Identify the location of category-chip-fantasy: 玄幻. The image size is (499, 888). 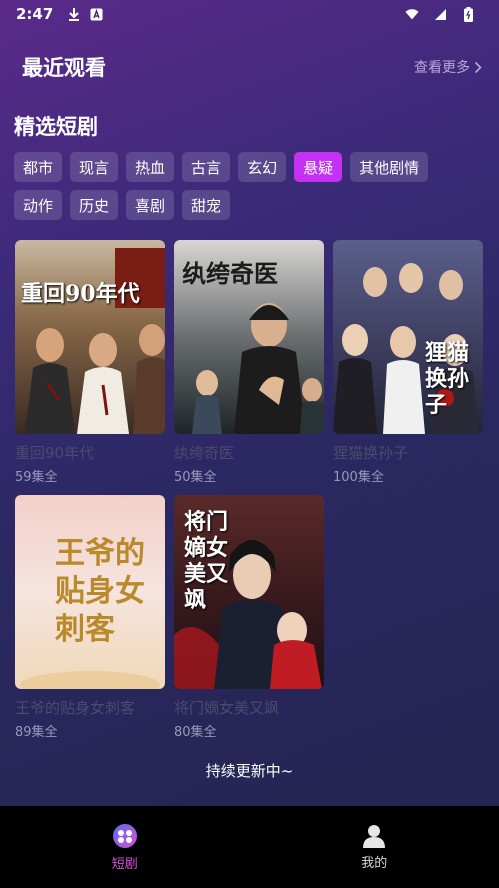
(262, 167).